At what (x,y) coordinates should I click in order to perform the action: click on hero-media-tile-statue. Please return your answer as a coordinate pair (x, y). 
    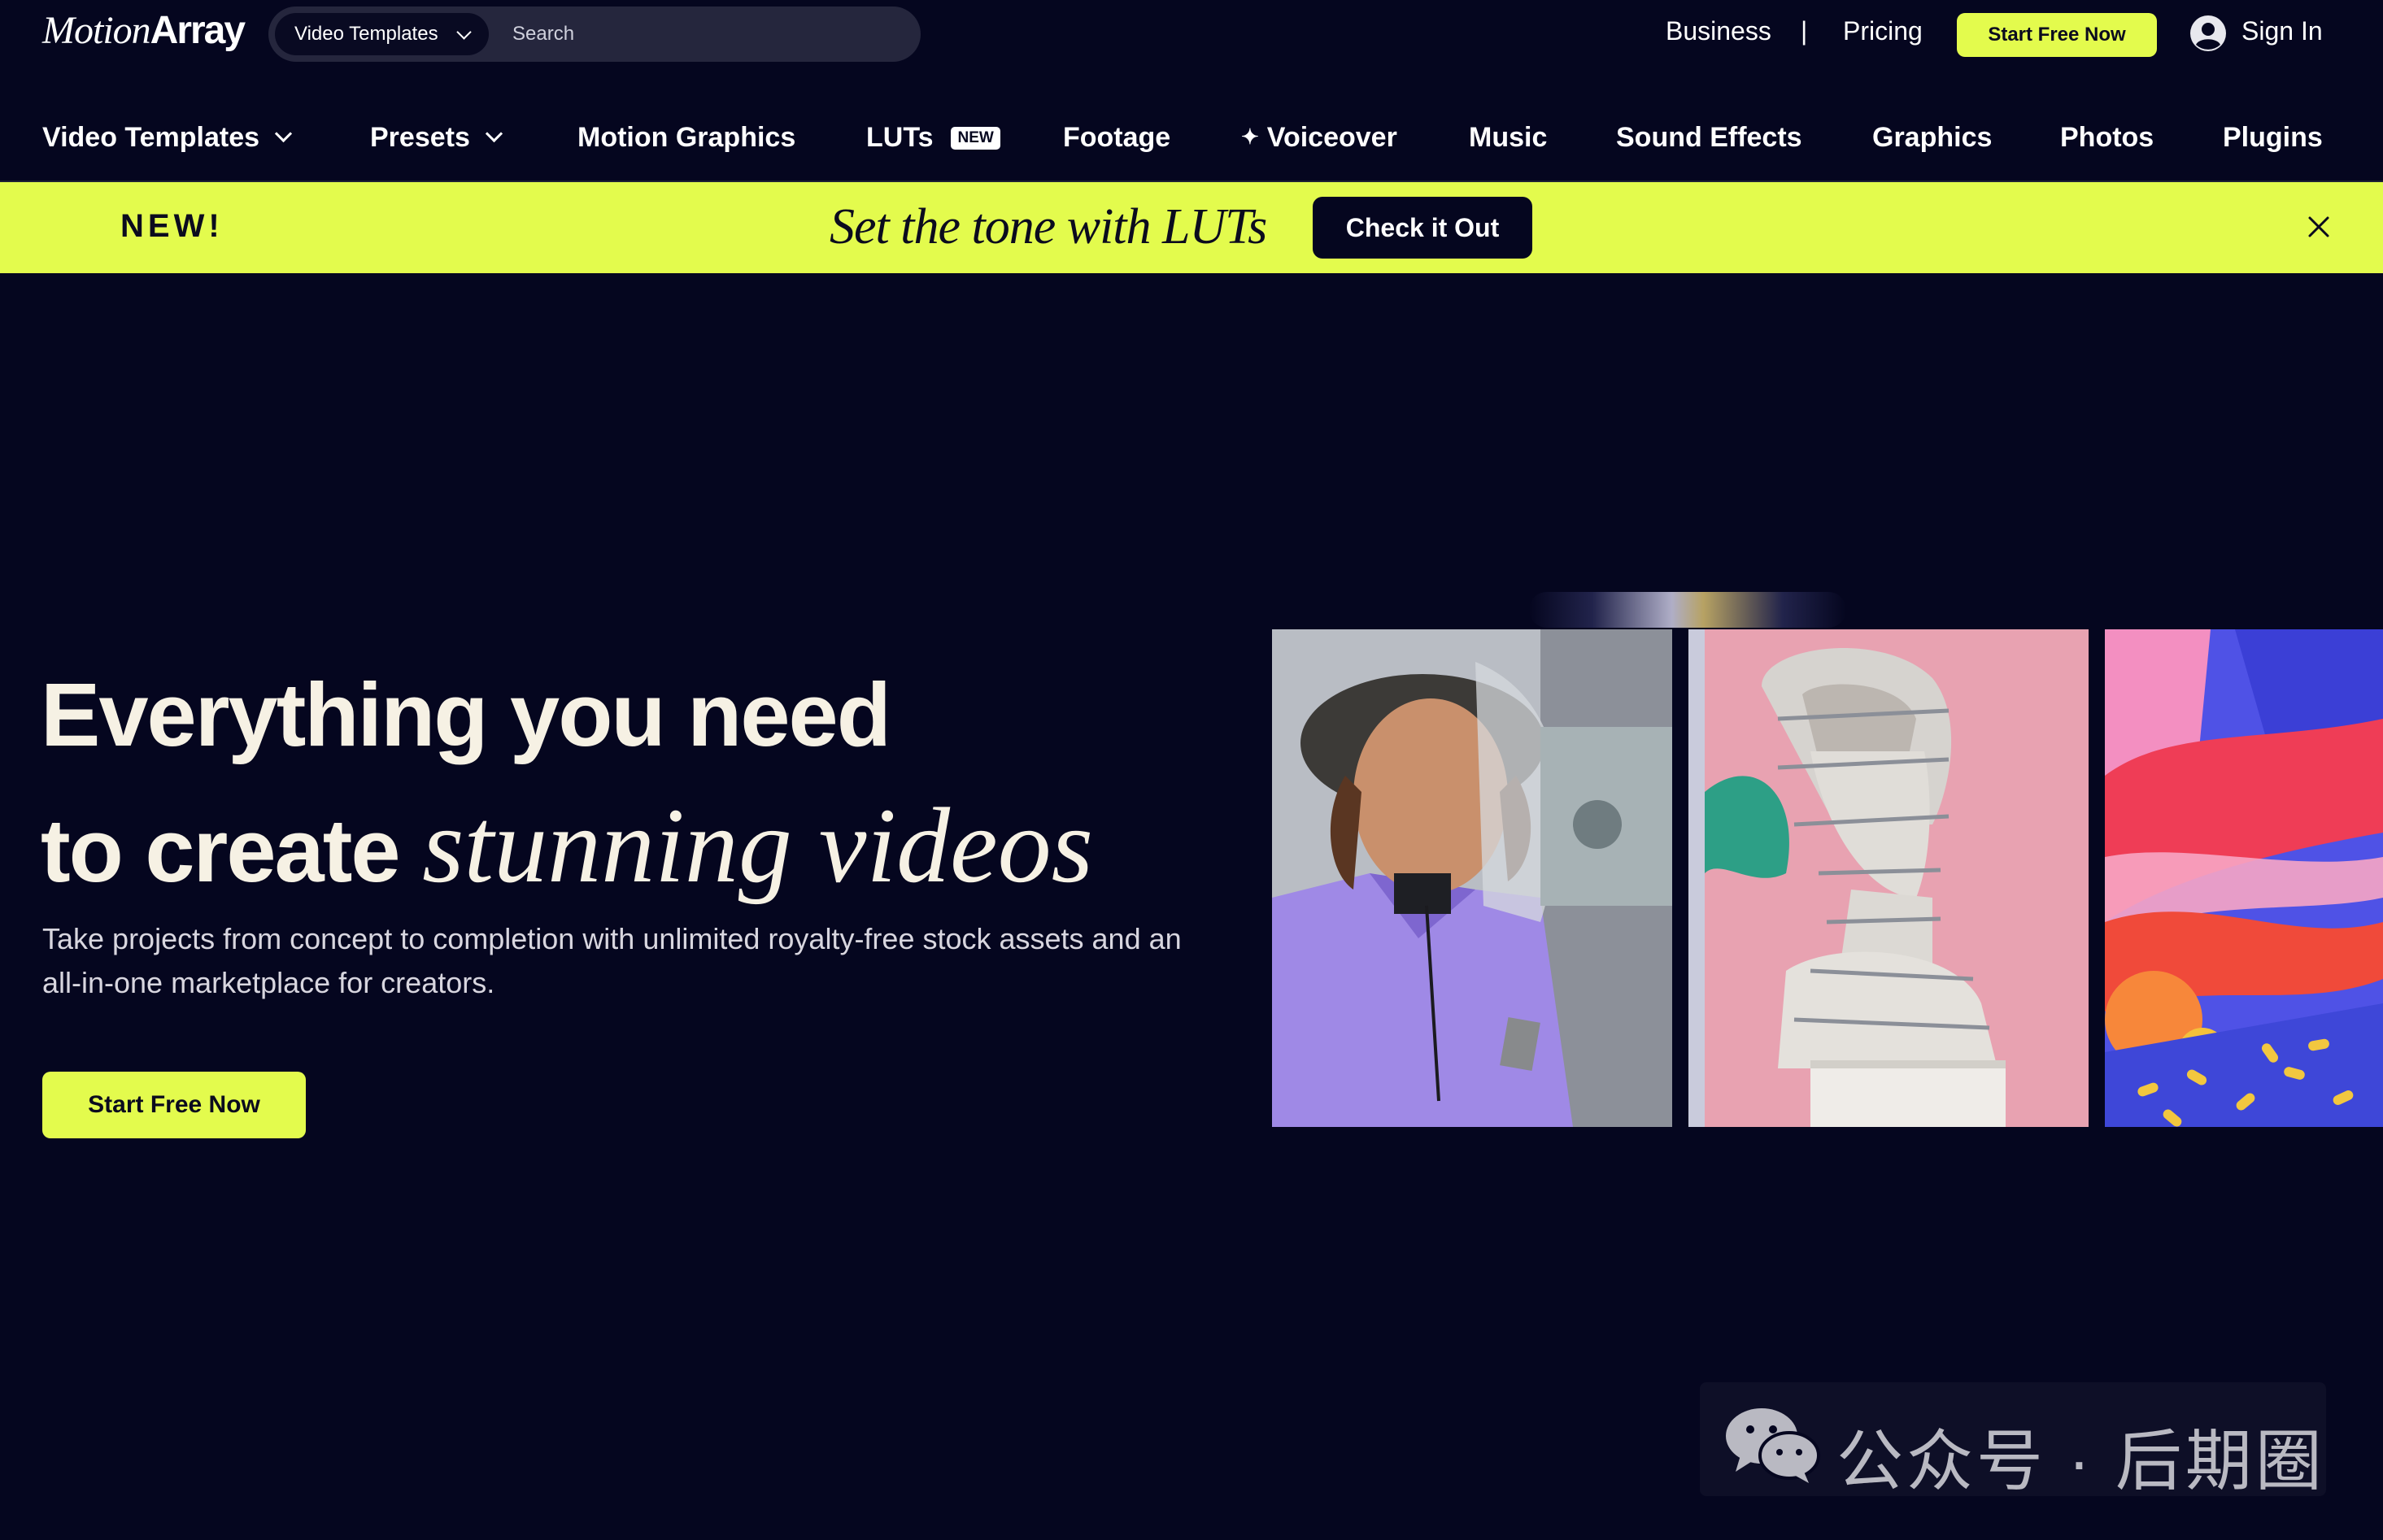
    Looking at the image, I should click on (1888, 878).